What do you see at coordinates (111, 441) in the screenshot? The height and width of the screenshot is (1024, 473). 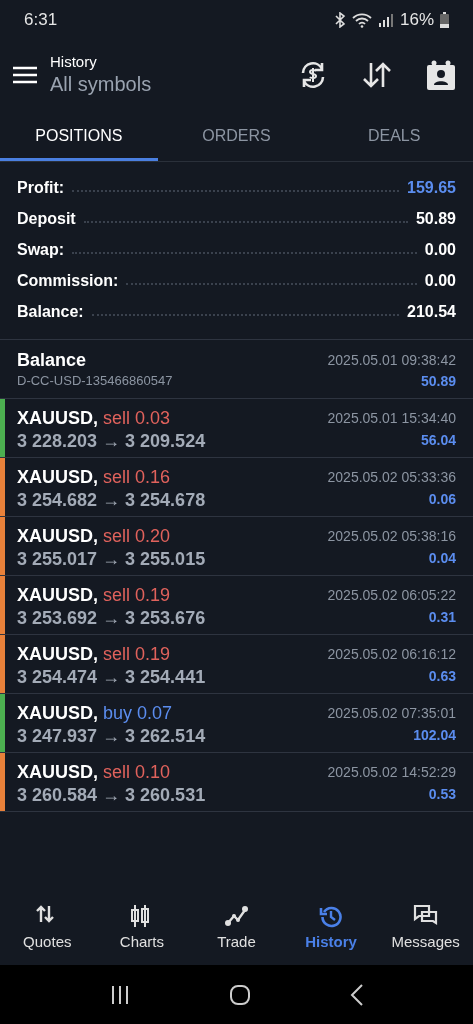 I see `price-range: 3 228.203 → 3 209.524` at bounding box center [111, 441].